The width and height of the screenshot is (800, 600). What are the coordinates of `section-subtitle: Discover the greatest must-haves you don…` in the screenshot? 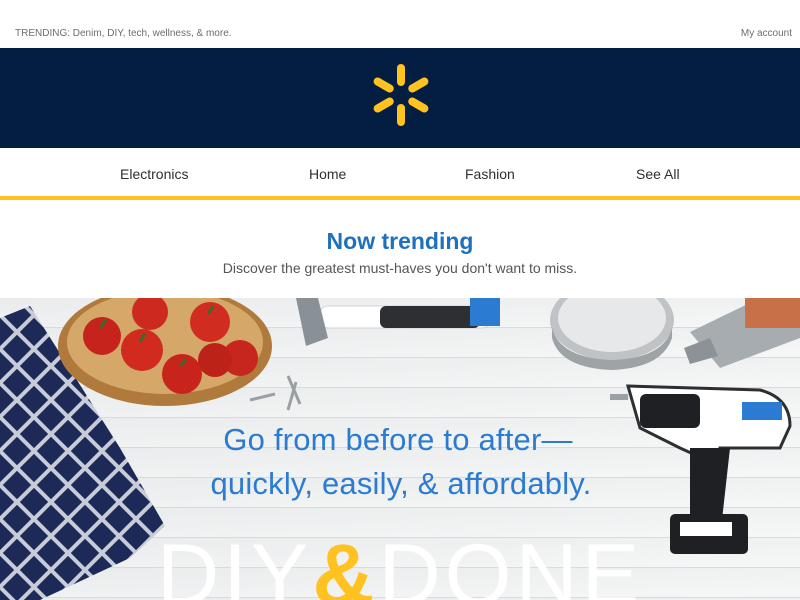 It's located at (400, 268).